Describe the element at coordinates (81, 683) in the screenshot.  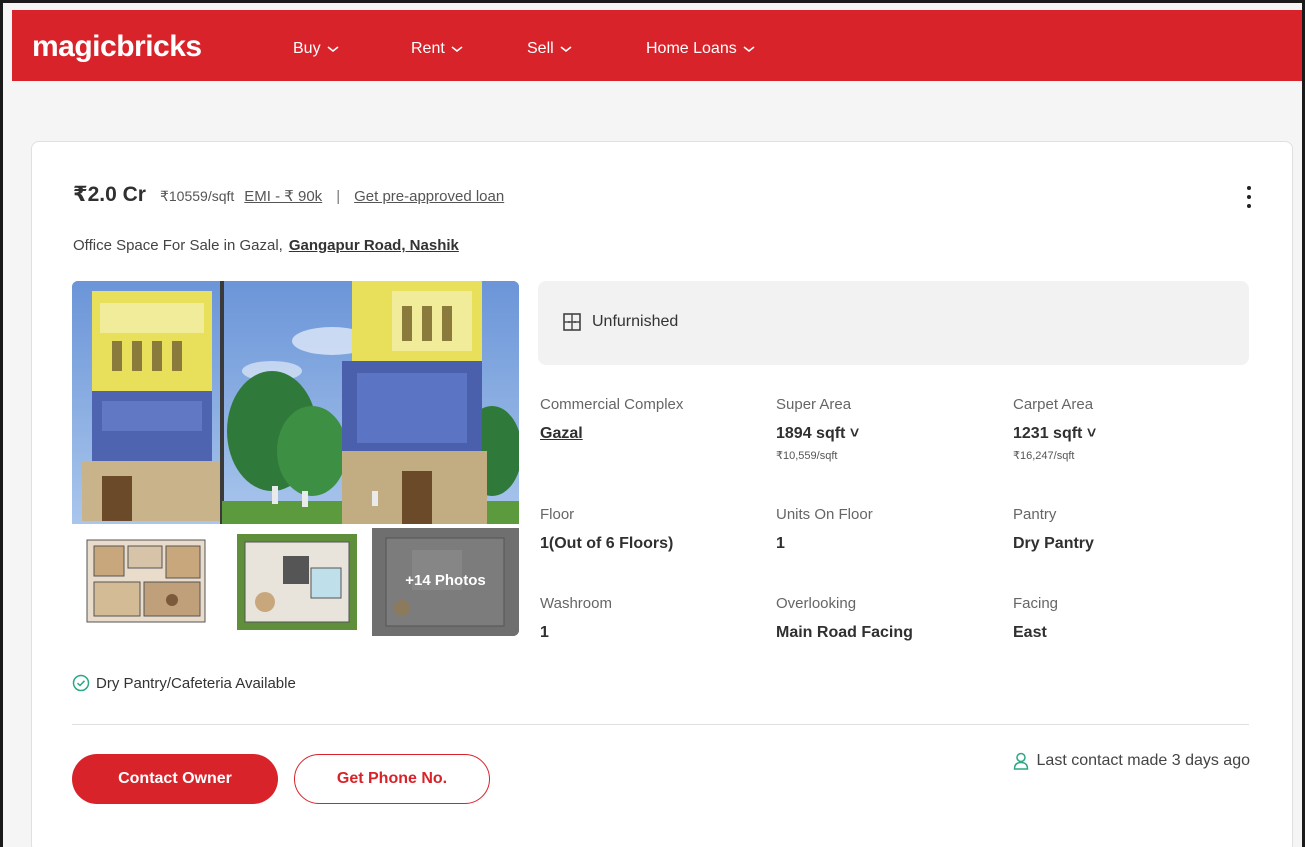
I see `check-circle-icon` at that location.